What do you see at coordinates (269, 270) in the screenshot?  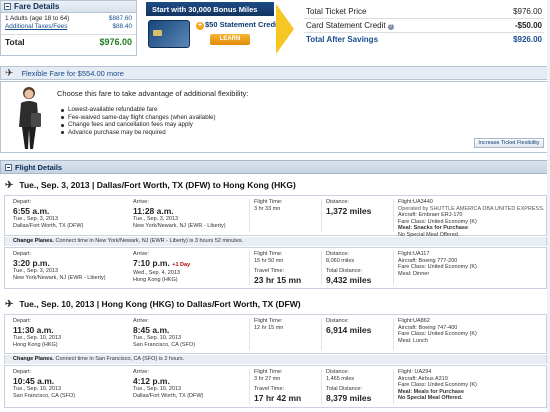 I see `travel-time-label: Travel Time:` at bounding box center [269, 270].